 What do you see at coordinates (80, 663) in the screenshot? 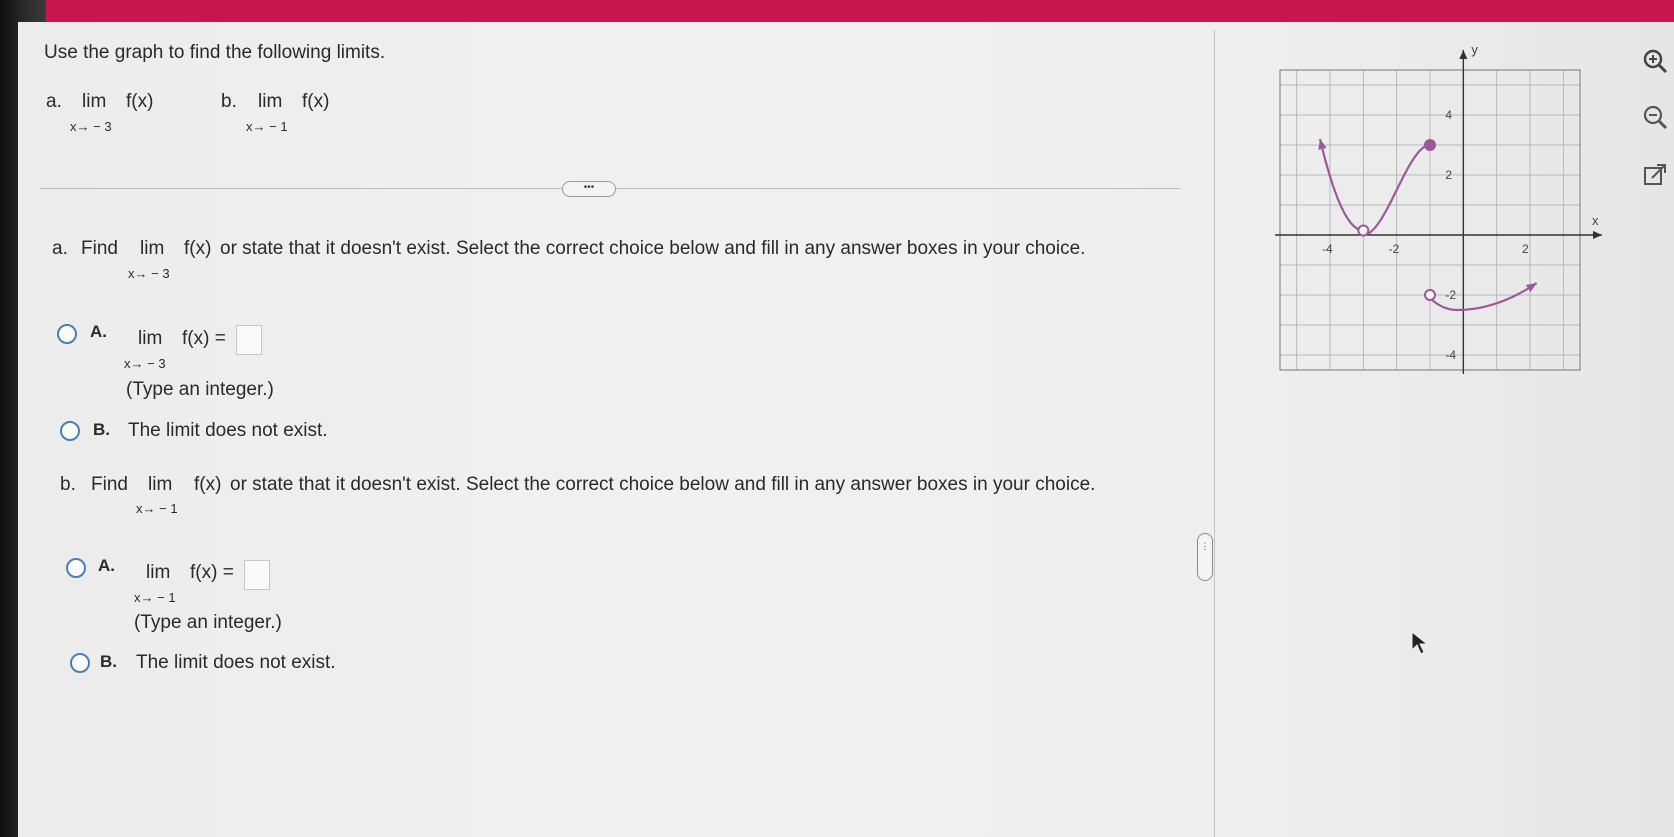
I see `qb-option-b-radio` at bounding box center [80, 663].